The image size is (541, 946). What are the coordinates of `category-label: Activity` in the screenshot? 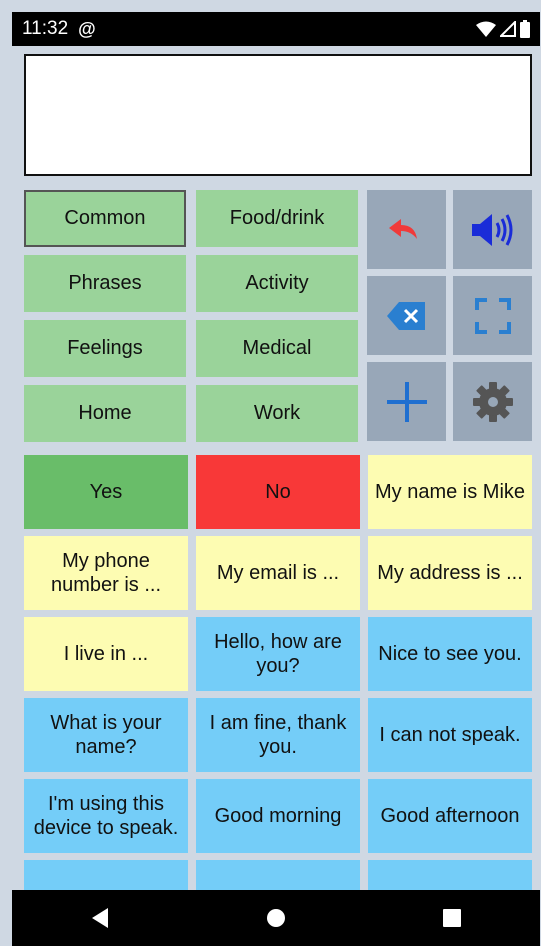 It's located at (277, 283).